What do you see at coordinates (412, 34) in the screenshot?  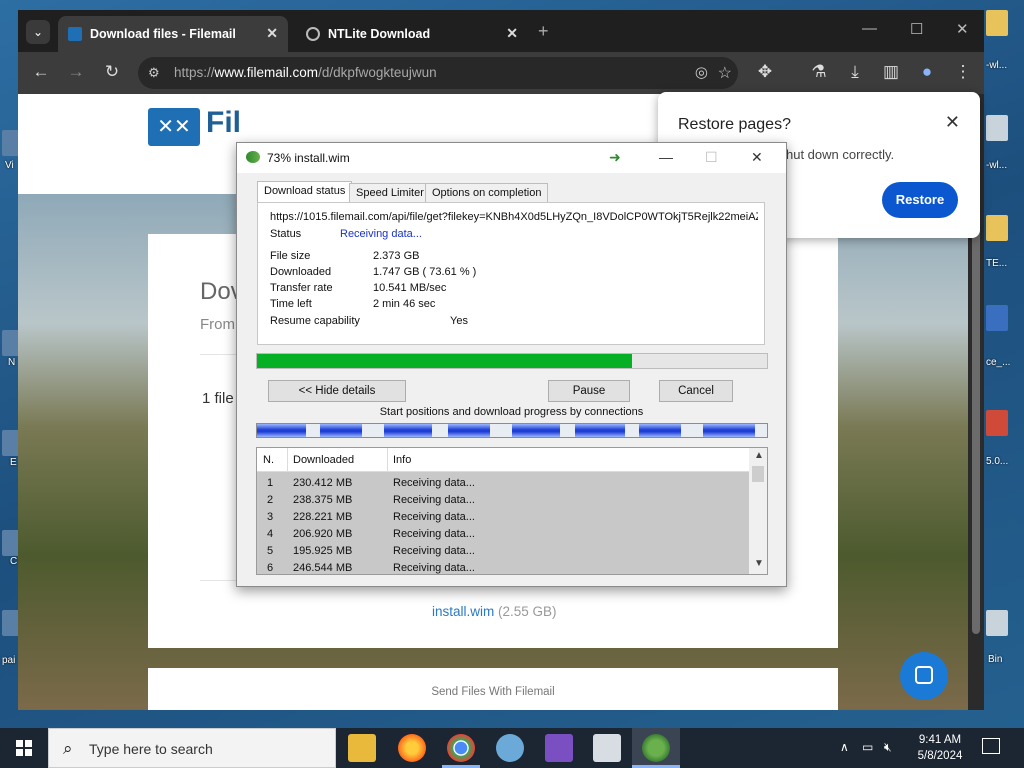 I see `tab-ntlite: NTLite Download ✕` at bounding box center [412, 34].